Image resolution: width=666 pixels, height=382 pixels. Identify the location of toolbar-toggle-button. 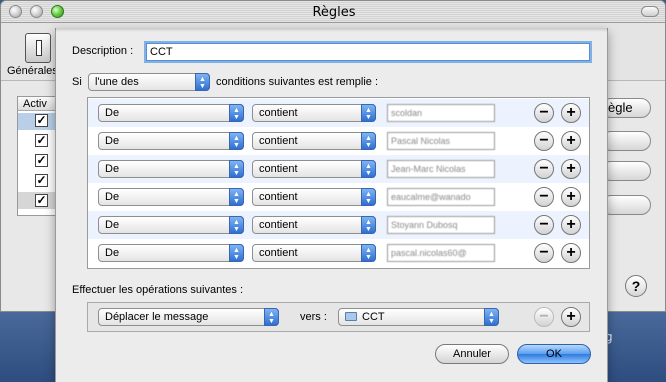
(650, 11).